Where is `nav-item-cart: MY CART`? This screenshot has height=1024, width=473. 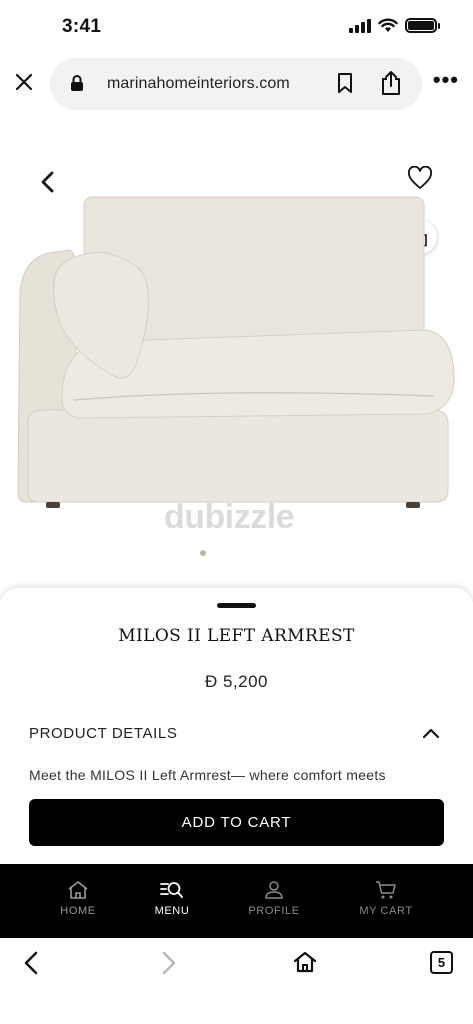
nav-item-cart: MY CART is located at coordinates (386, 898).